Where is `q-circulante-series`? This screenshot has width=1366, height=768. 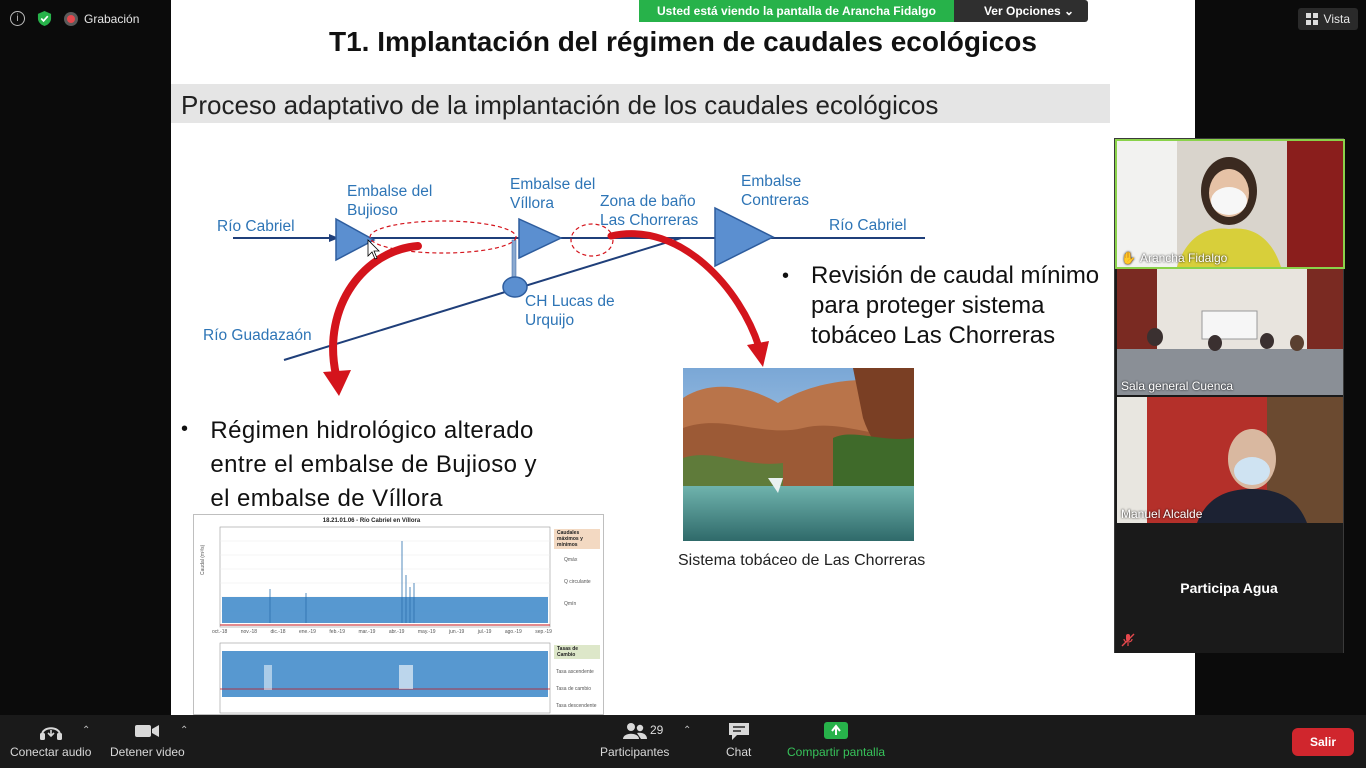
q-circulante-series is located at coordinates (385, 610).